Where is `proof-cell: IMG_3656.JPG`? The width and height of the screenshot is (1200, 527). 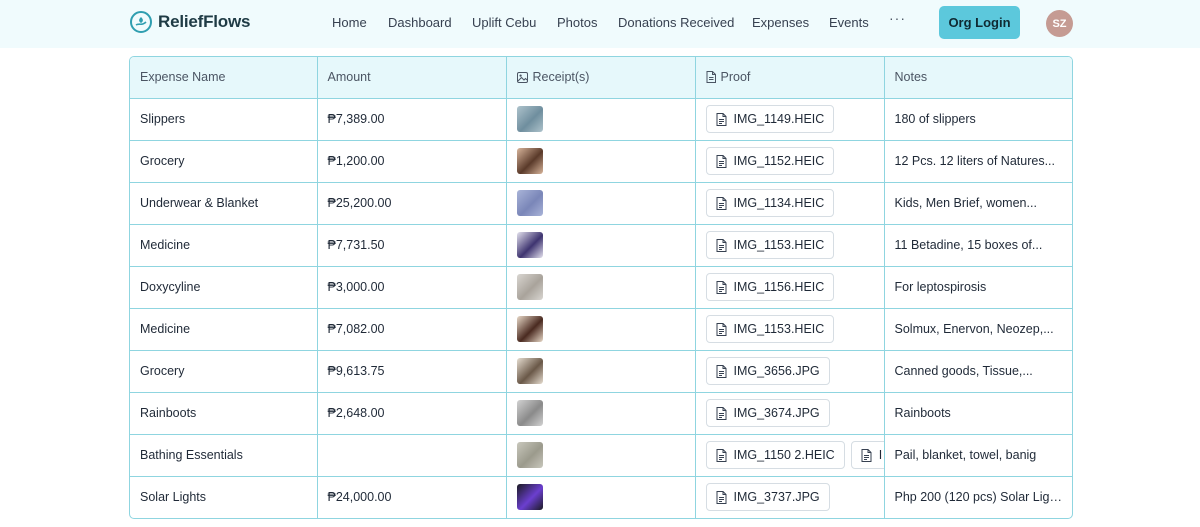 proof-cell: IMG_3656.JPG is located at coordinates (790, 371).